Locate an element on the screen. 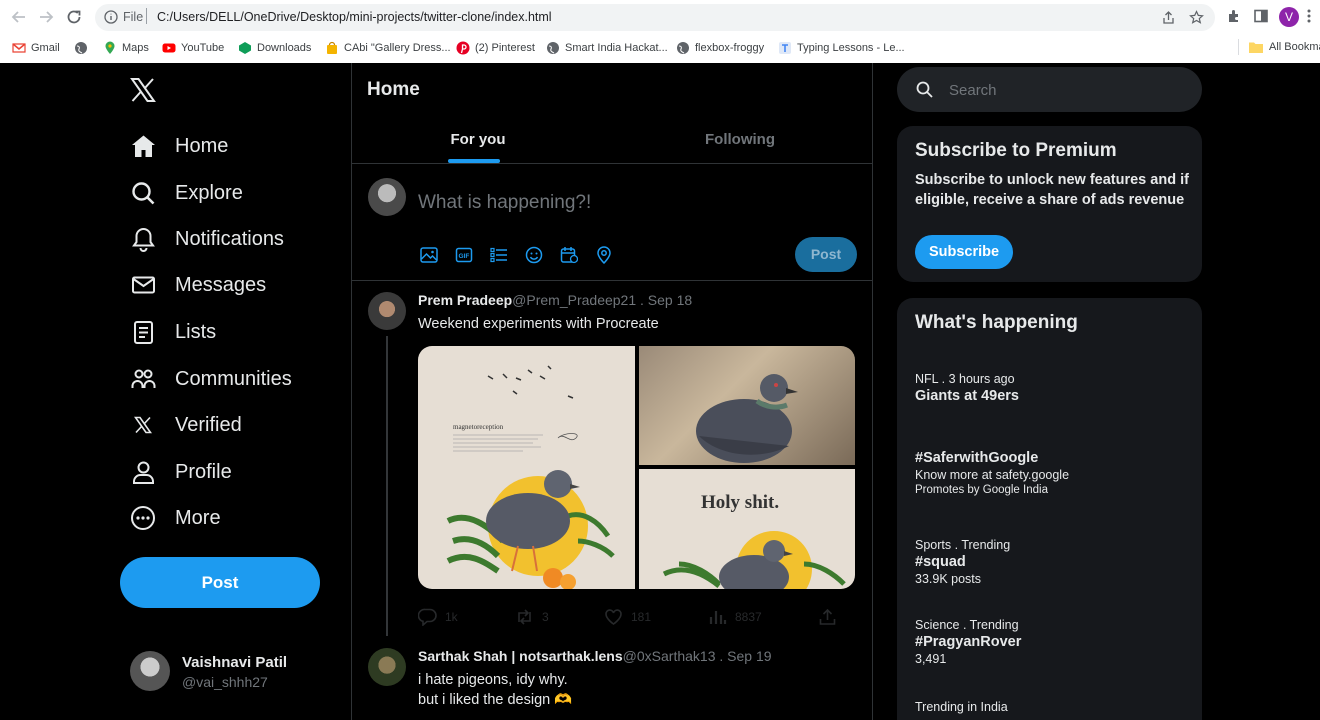 Image resolution: width=1320 pixels, height=720 pixels. trend-item: NFL . 3 hours ago Giants at 49ers is located at coordinates (1055, 388).